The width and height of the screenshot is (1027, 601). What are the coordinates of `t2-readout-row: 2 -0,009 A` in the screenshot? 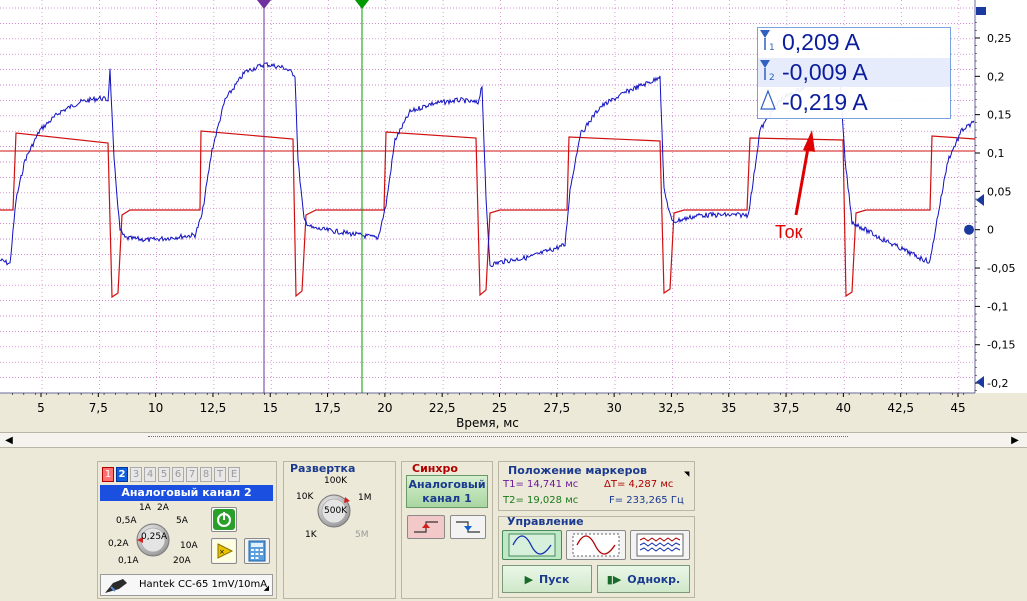 It's located at (854, 72).